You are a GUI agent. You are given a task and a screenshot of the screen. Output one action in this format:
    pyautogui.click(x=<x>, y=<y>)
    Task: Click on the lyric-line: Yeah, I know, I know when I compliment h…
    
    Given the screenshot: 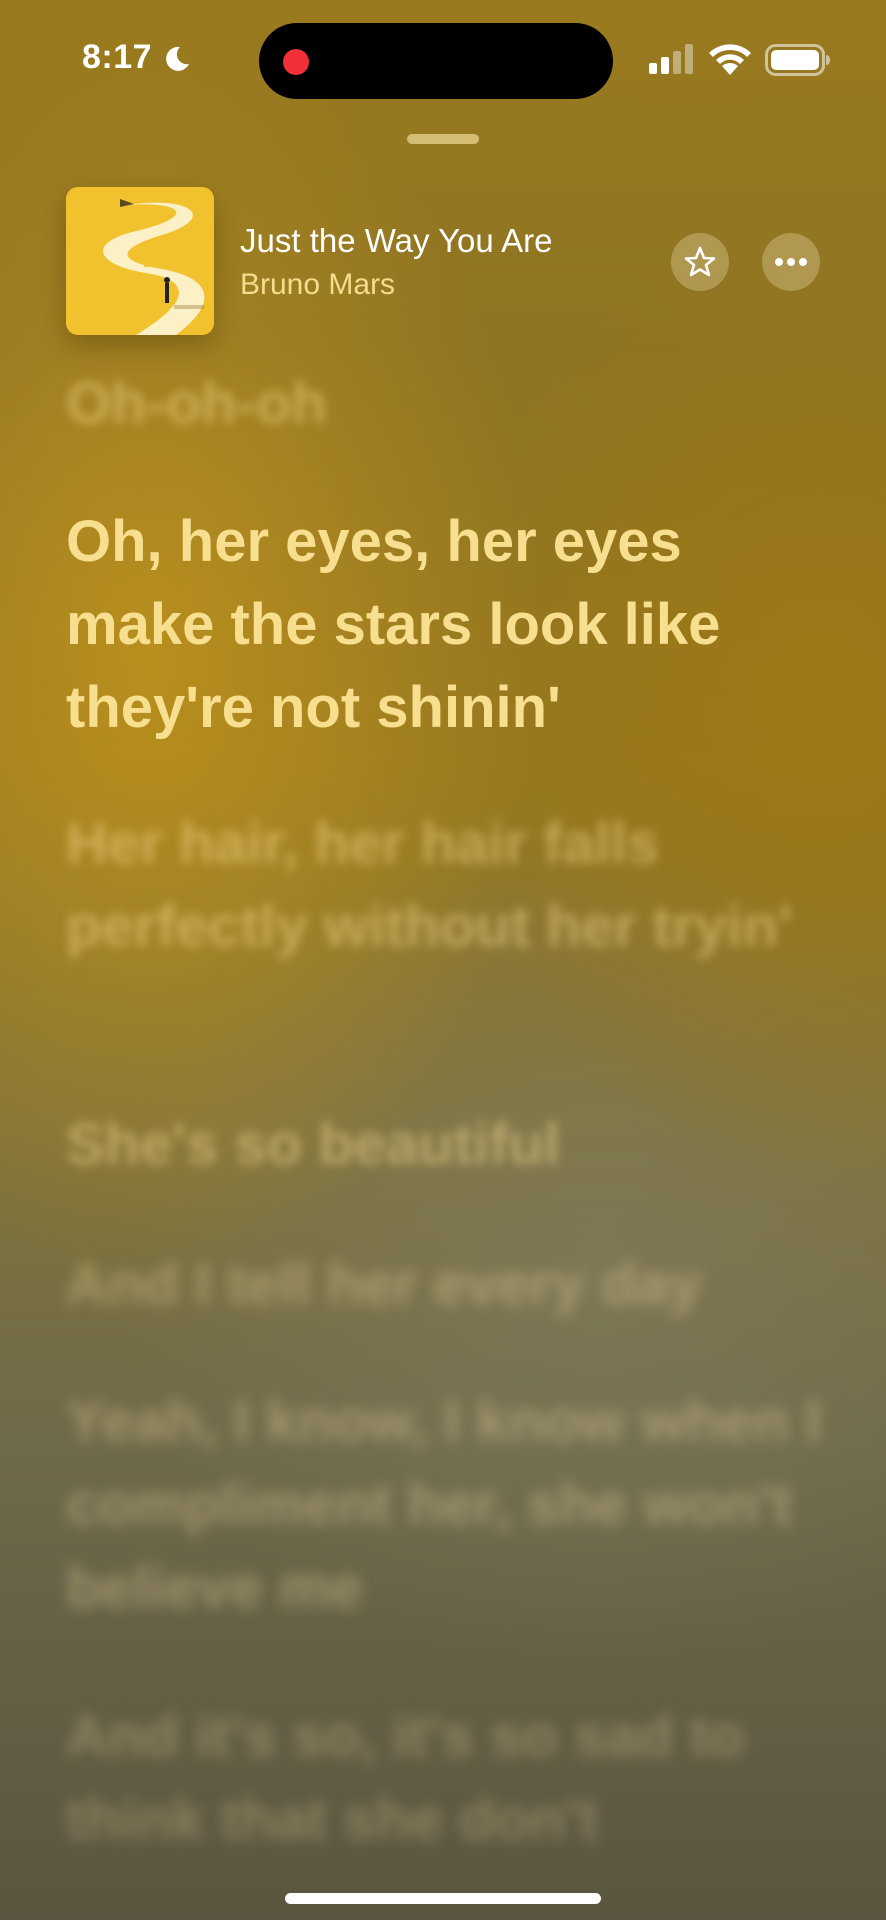 What is the action you would take?
    pyautogui.click(x=446, y=1504)
    